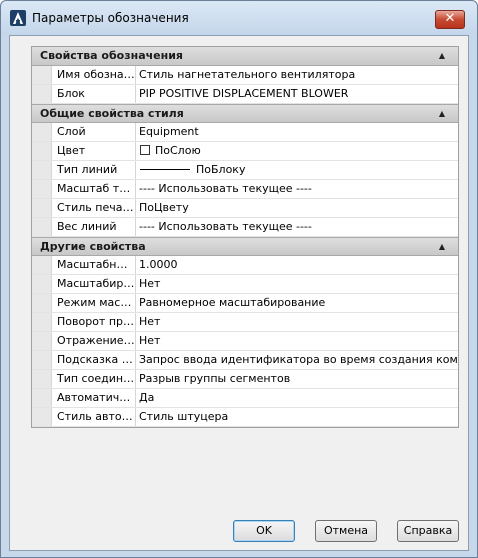 Image resolution: width=478 pixels, height=558 pixels. I want to click on property-row: Цвет ПоСлою, so click(245, 151).